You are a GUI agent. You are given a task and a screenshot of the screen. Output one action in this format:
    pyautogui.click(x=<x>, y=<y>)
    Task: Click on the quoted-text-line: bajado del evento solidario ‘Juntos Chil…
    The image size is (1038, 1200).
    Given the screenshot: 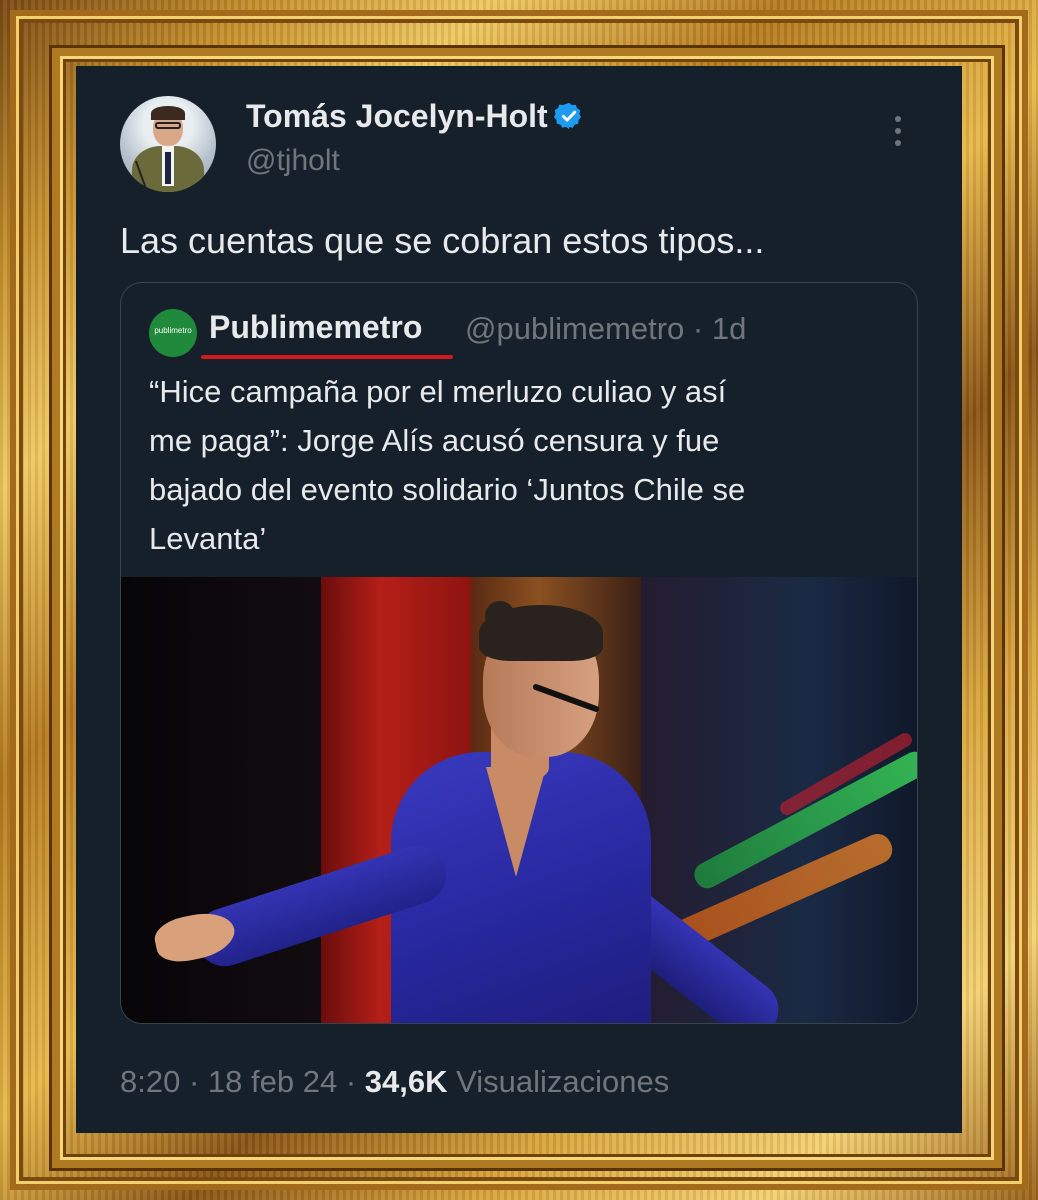 What is the action you would take?
    pyautogui.click(x=447, y=489)
    